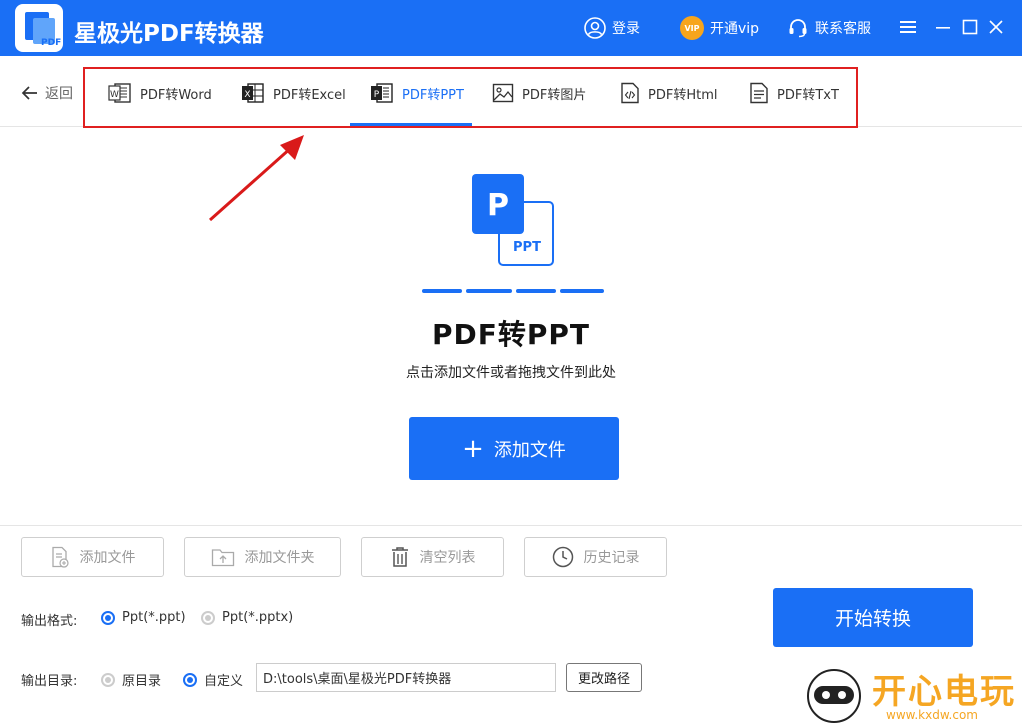  What do you see at coordinates (142, 681) in the screenshot?
I see `dir-option-label: 原目录` at bounding box center [142, 681].